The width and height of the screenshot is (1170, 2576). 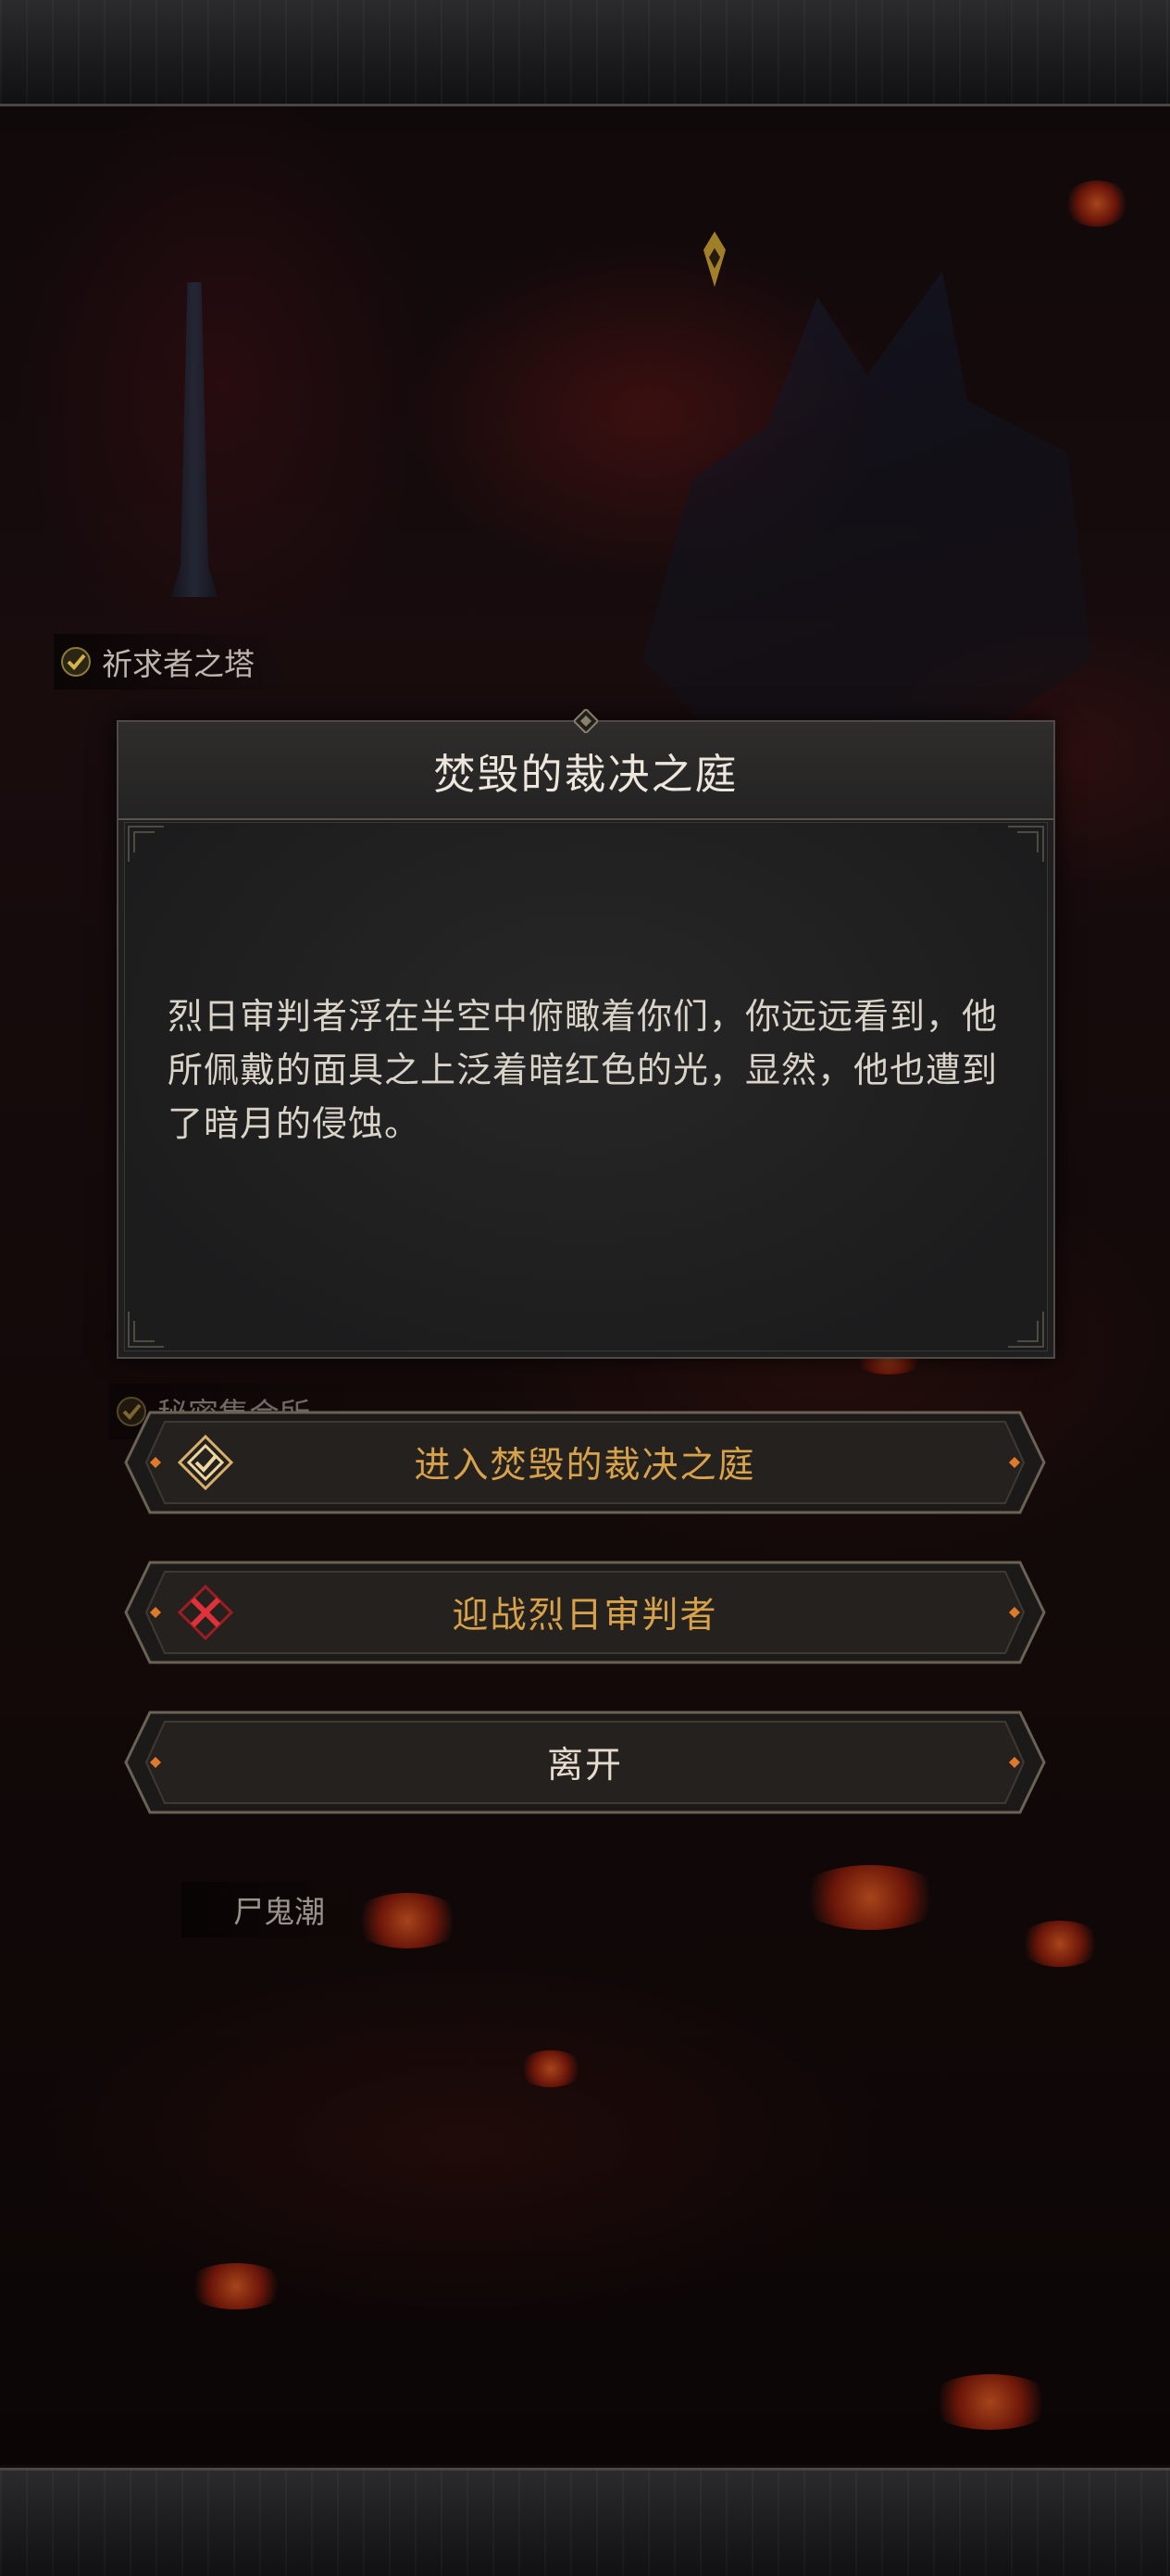 I want to click on ornament-diamond-icon, so click(x=586, y=721).